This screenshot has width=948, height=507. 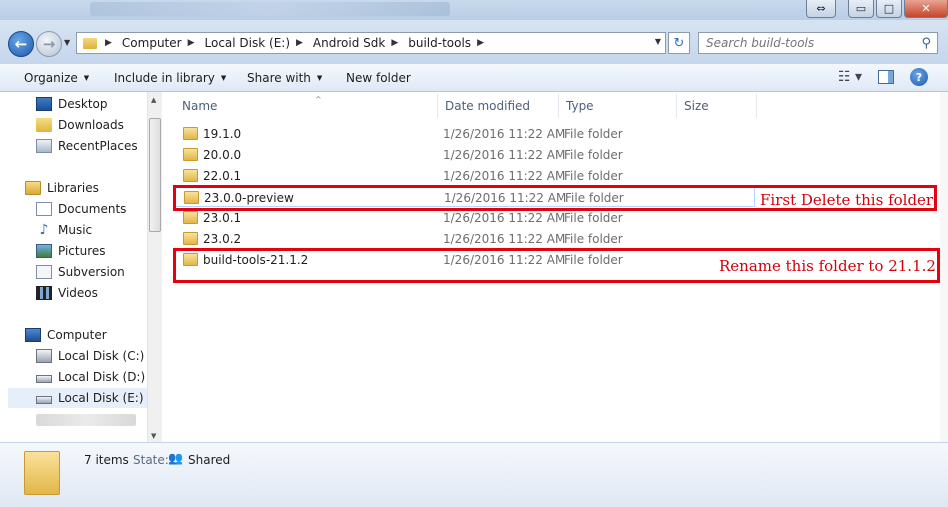 What do you see at coordinates (222, 239) in the screenshot?
I see `file-name: 23.0.2` at bounding box center [222, 239].